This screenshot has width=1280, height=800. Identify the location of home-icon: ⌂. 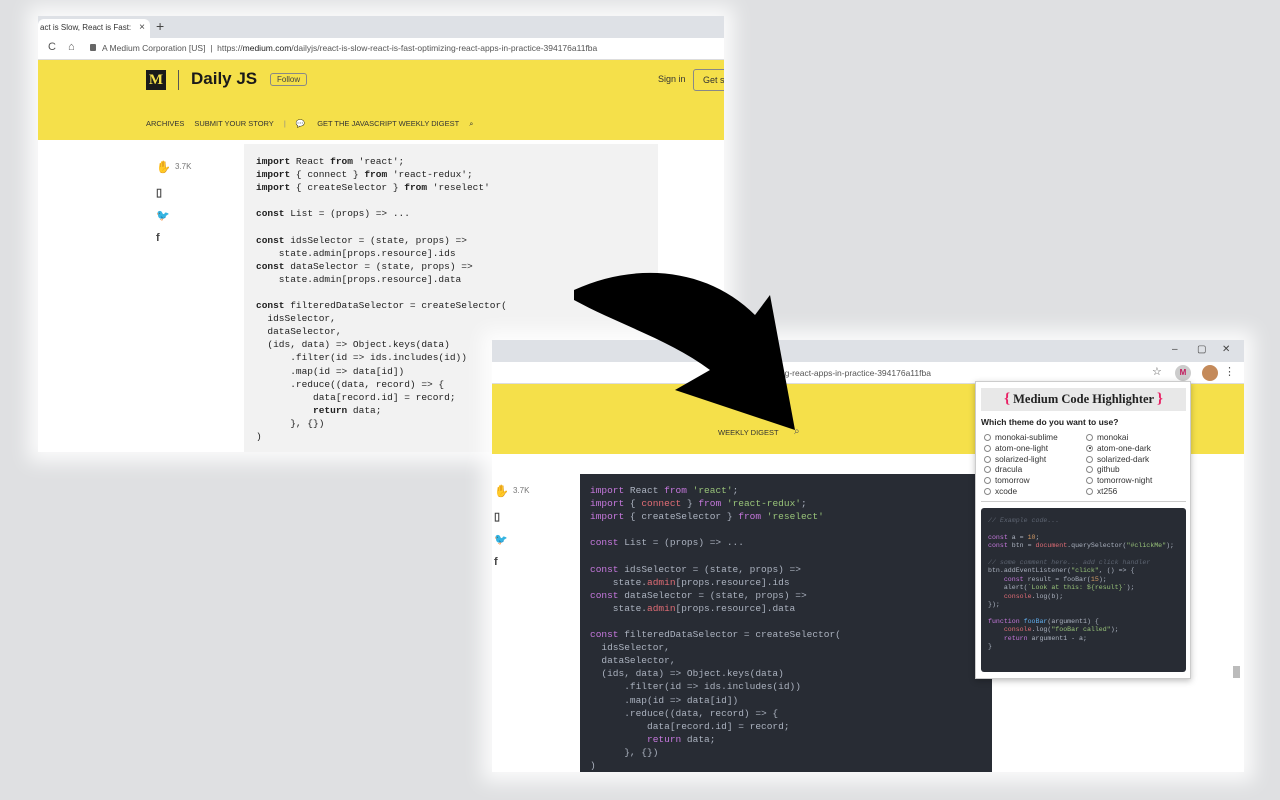
(71, 47).